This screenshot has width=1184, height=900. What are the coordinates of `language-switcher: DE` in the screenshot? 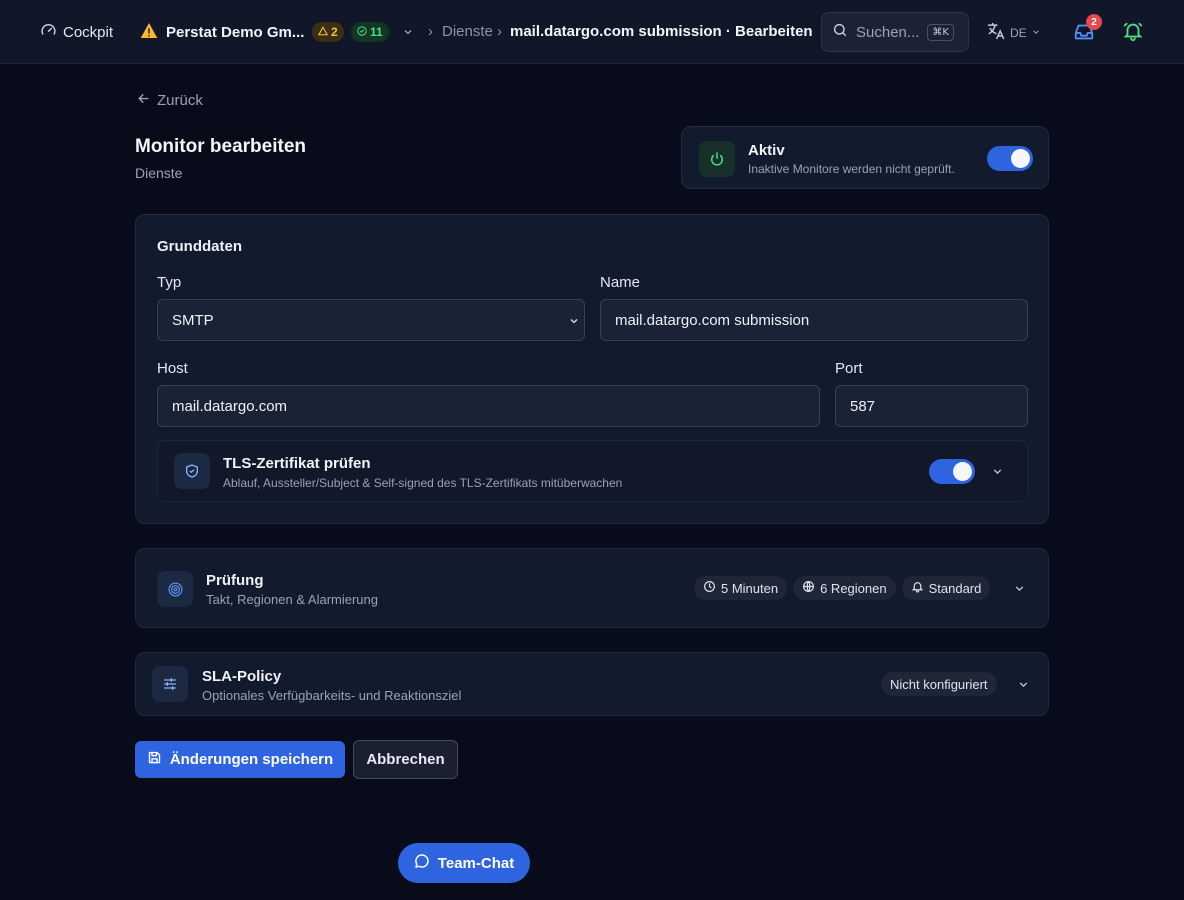 It's located at (1013, 32).